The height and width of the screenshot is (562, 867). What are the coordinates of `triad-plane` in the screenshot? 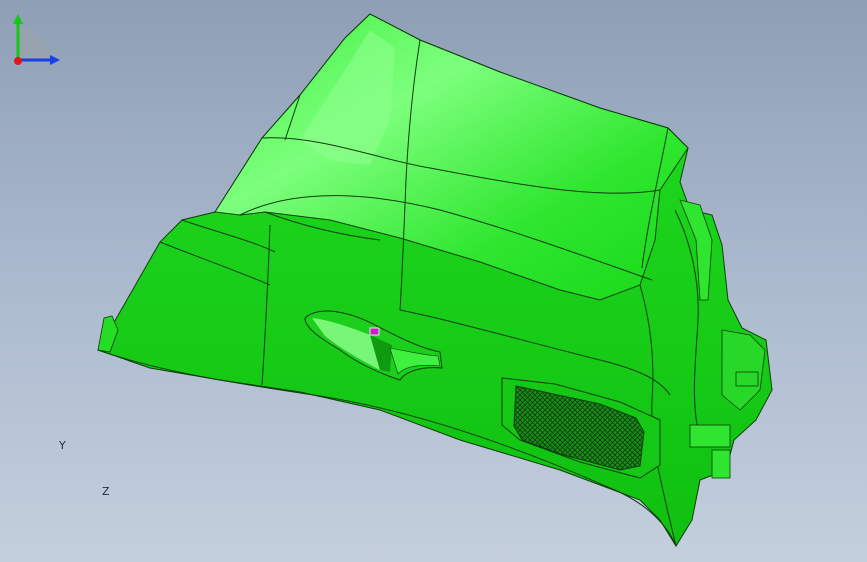 It's located at (34, 44).